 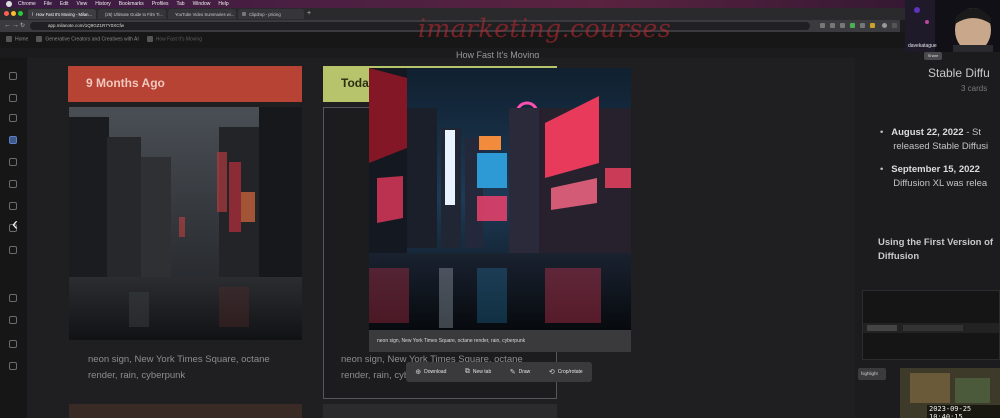 I want to click on generated-image-old, so click(x=185, y=223).